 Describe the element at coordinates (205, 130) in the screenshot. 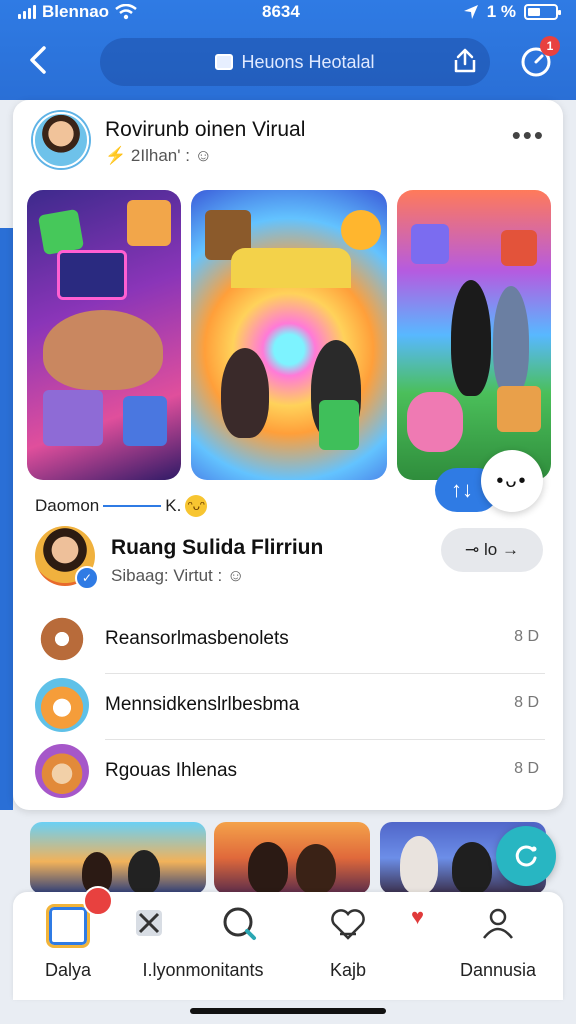

I see `post-author: Rovirunb oinen Virual` at that location.